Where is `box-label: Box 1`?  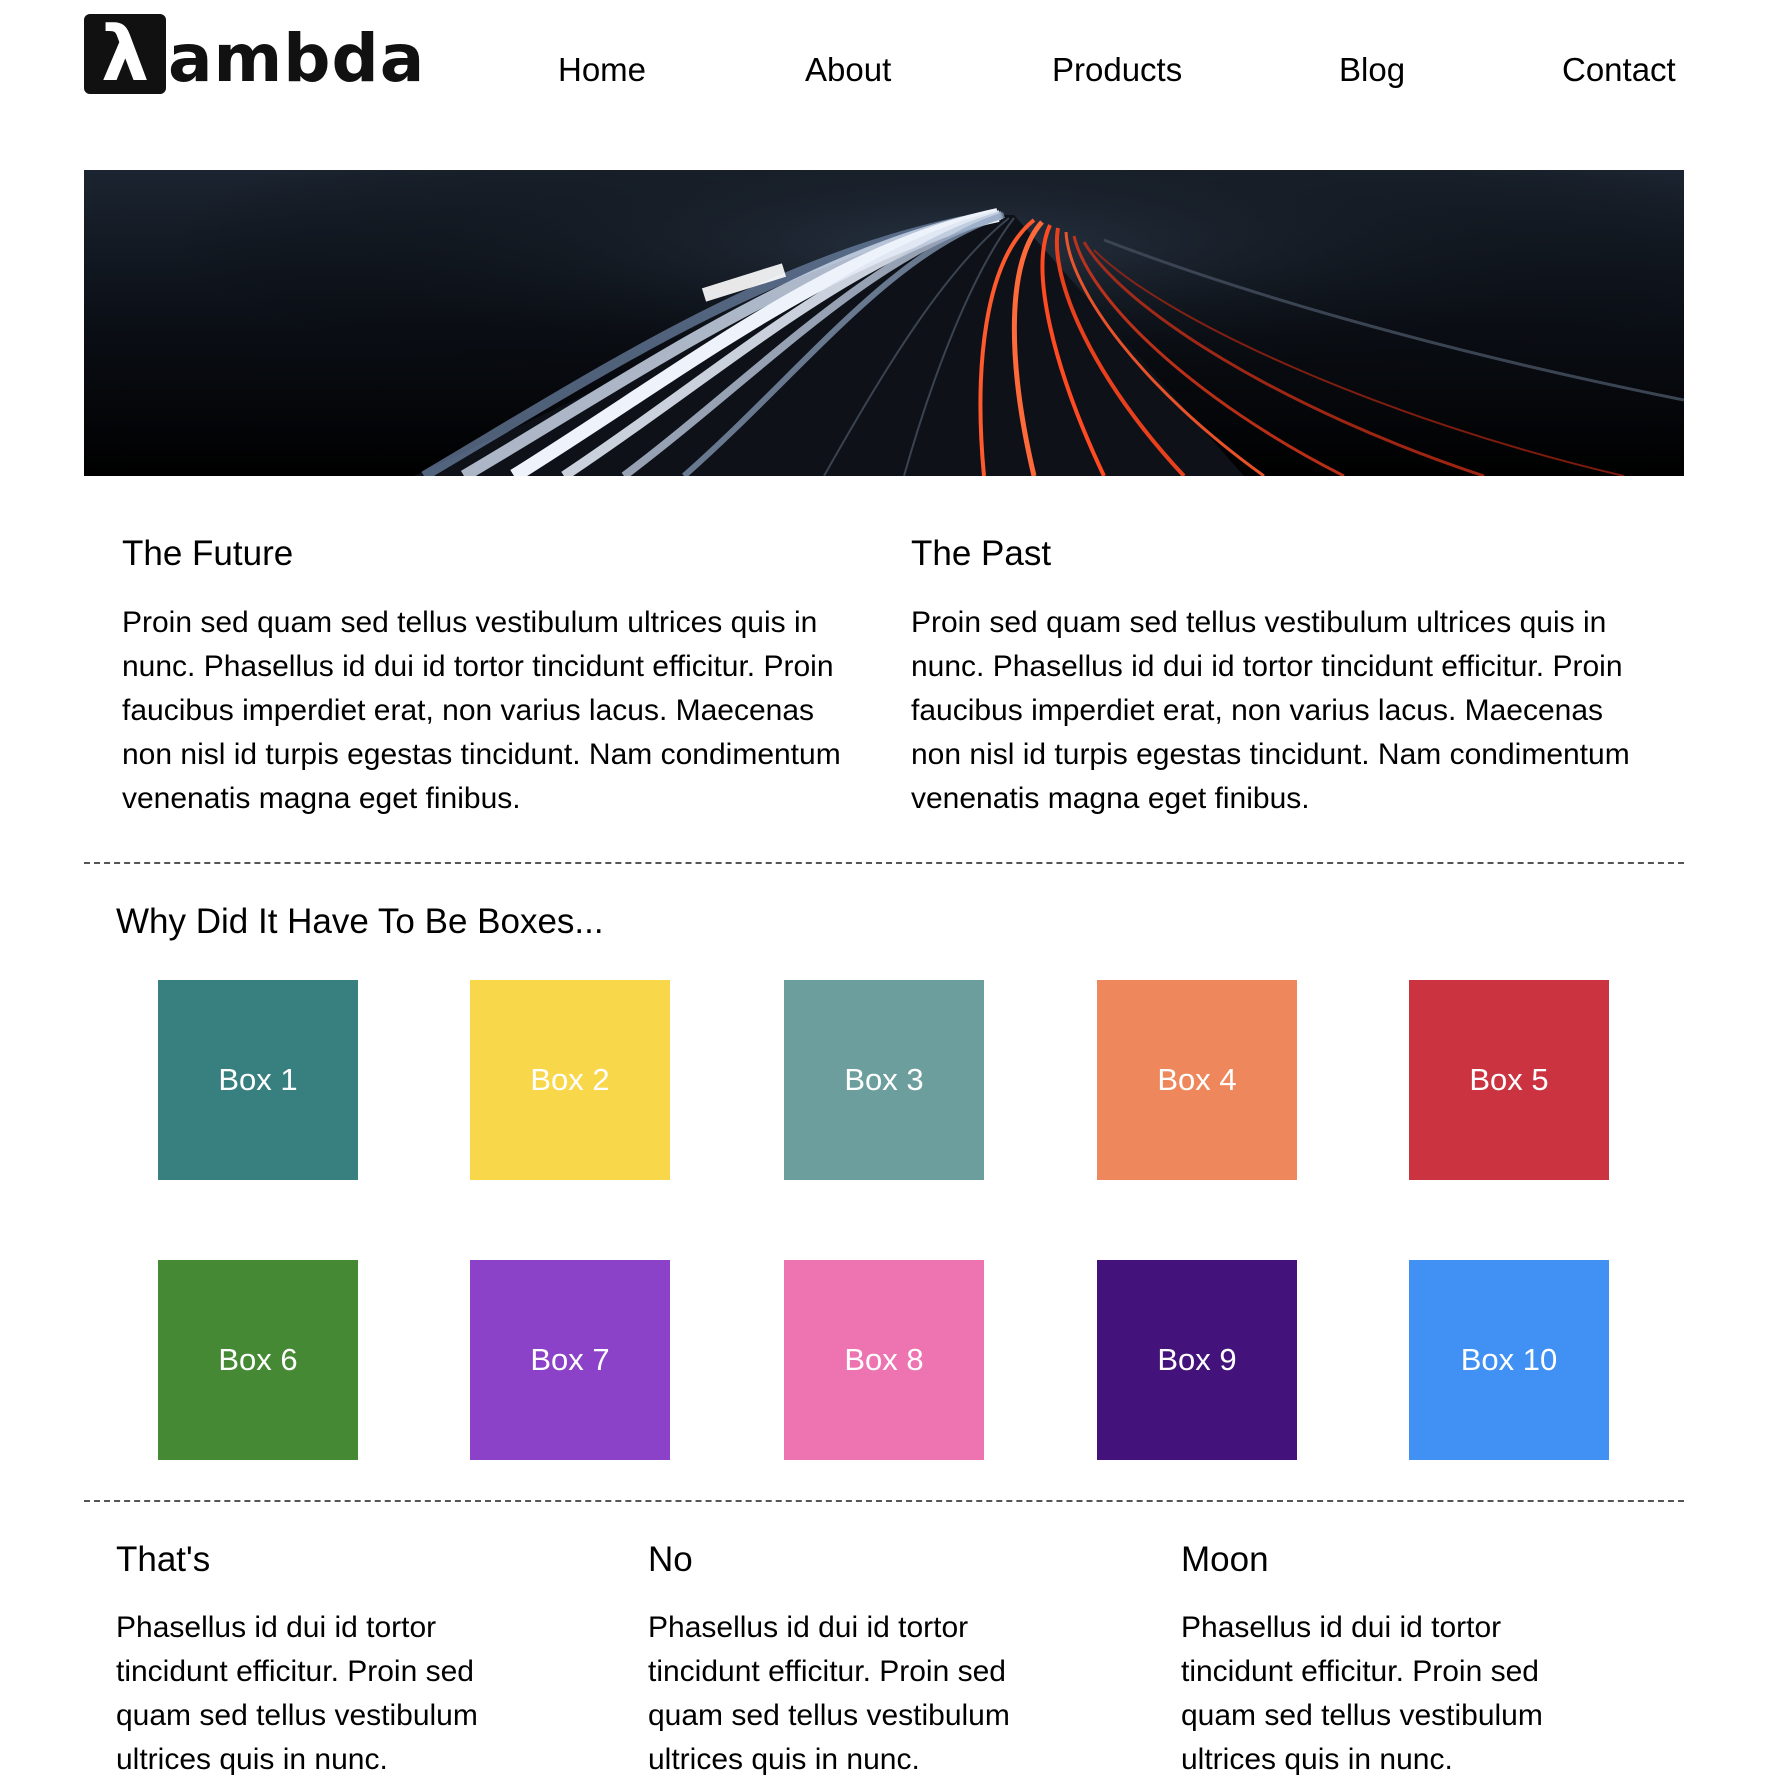 box-label: Box 1 is located at coordinates (258, 1079).